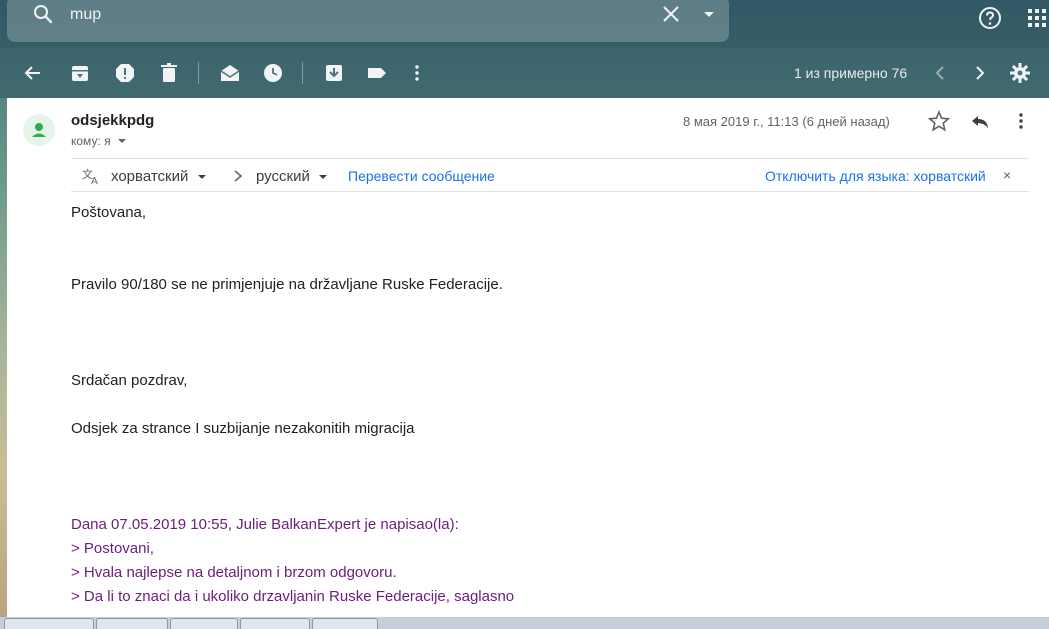  What do you see at coordinates (1020, 73) in the screenshot?
I see `settings-gear-icon` at bounding box center [1020, 73].